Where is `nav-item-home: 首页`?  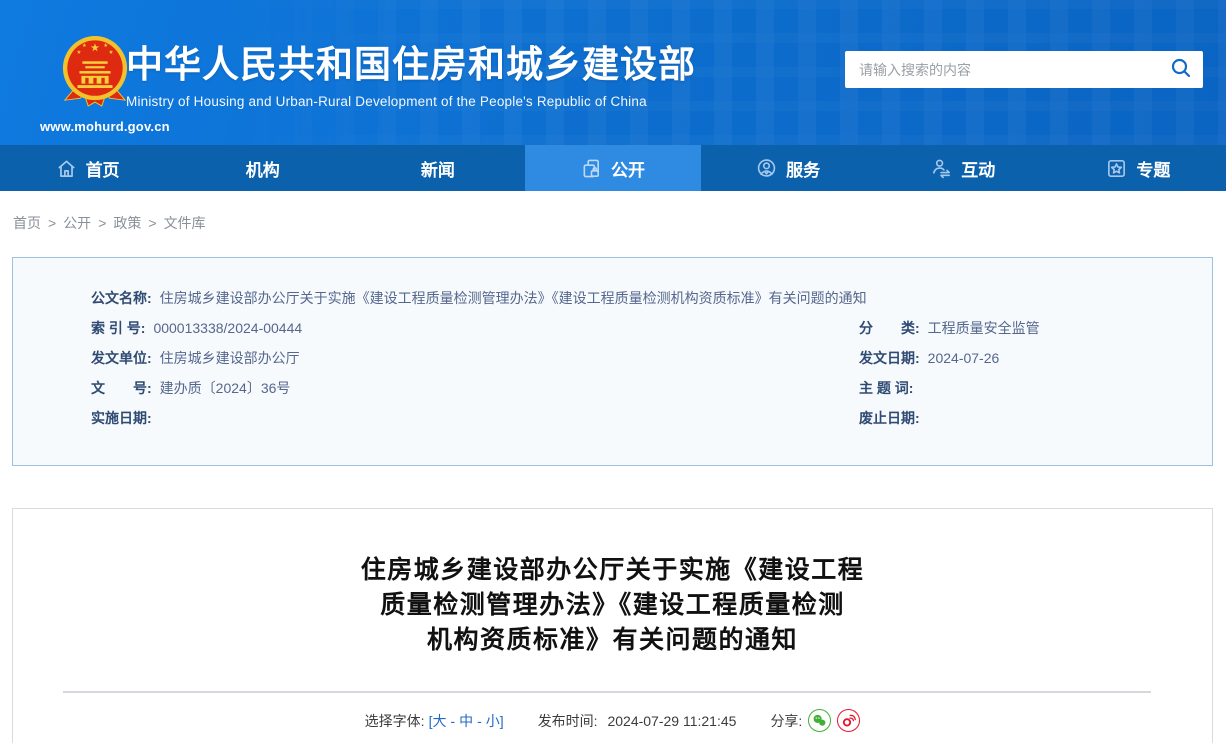 nav-item-home: 首页 is located at coordinates (87, 168).